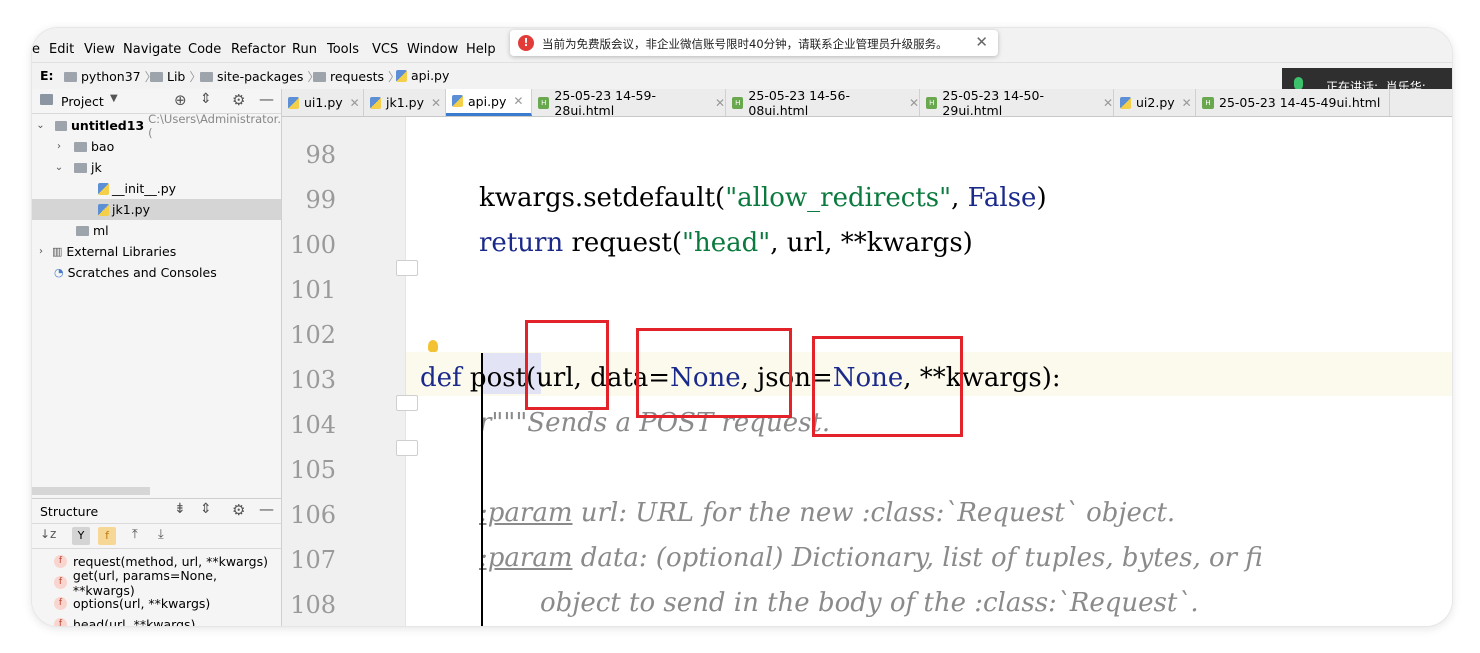  I want to click on code-line-100: return request("head", url, **kwargs), so click(726, 243).